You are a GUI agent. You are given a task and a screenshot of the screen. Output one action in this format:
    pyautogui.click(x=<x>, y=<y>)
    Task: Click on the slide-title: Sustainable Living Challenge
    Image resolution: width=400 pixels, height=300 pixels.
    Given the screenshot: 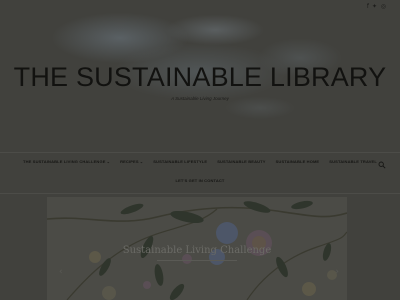 What is the action you would take?
    pyautogui.click(x=197, y=251)
    